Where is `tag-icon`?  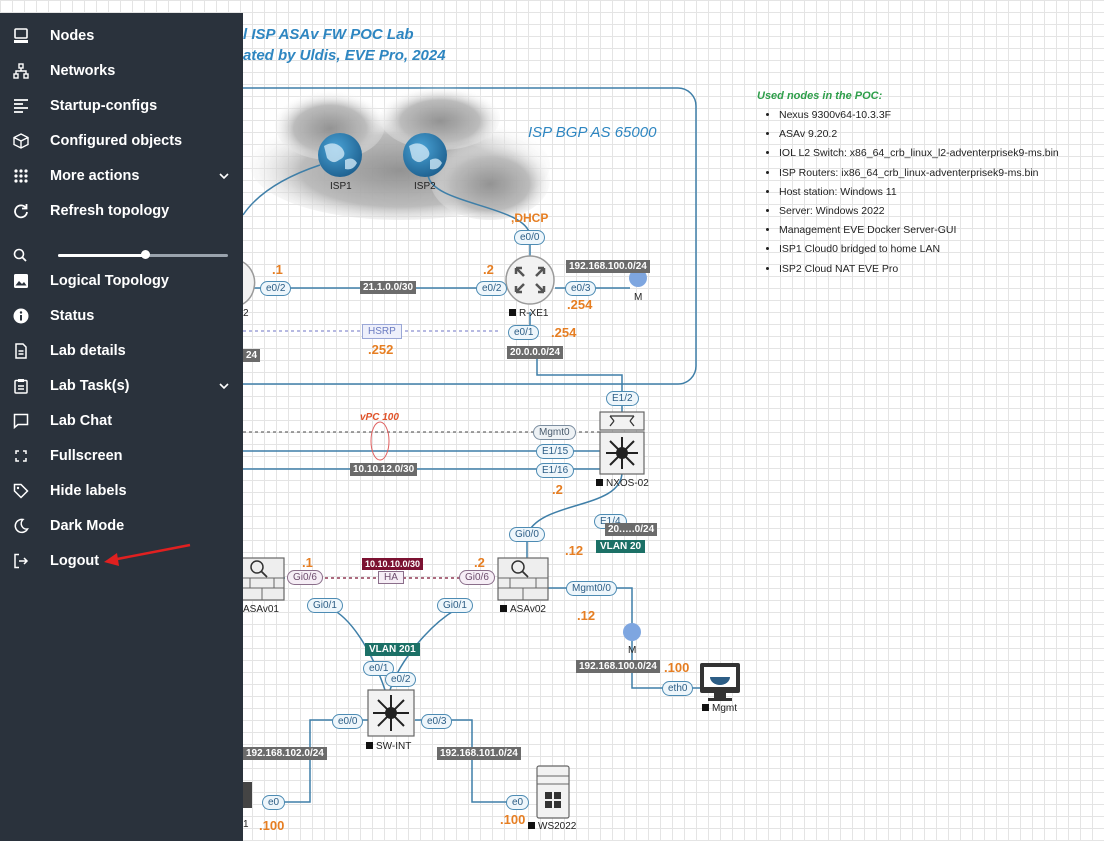 tag-icon is located at coordinates (21, 491).